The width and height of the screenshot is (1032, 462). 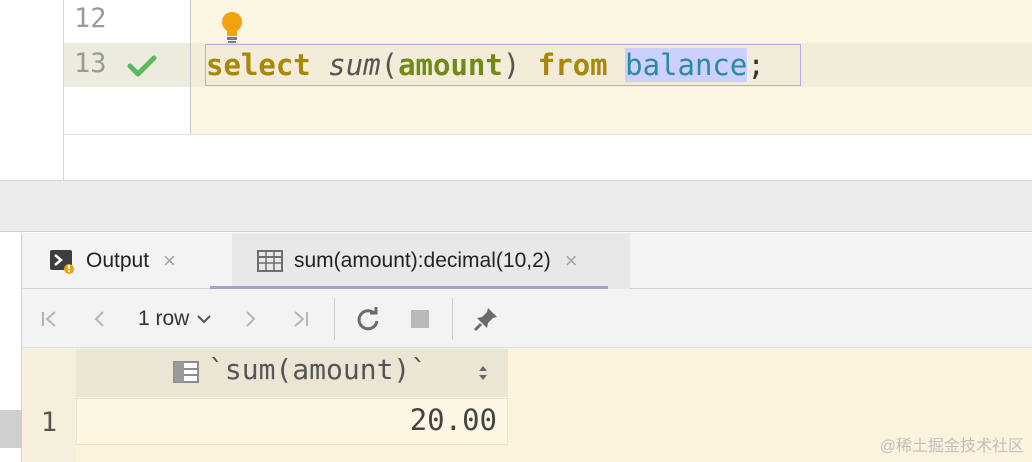 What do you see at coordinates (90, 63) in the screenshot?
I see `line-number-13: 13` at bounding box center [90, 63].